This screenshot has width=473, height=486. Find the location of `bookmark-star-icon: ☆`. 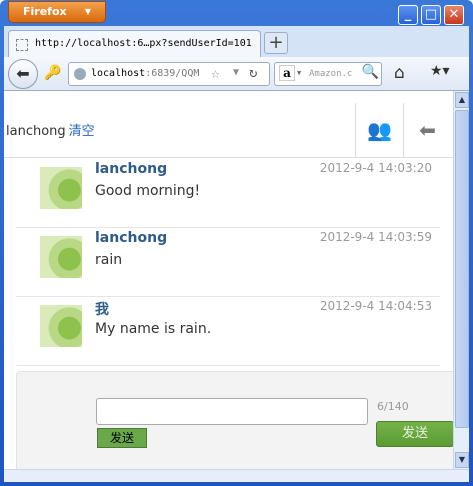

bookmark-star-icon: ☆ is located at coordinates (215, 73).